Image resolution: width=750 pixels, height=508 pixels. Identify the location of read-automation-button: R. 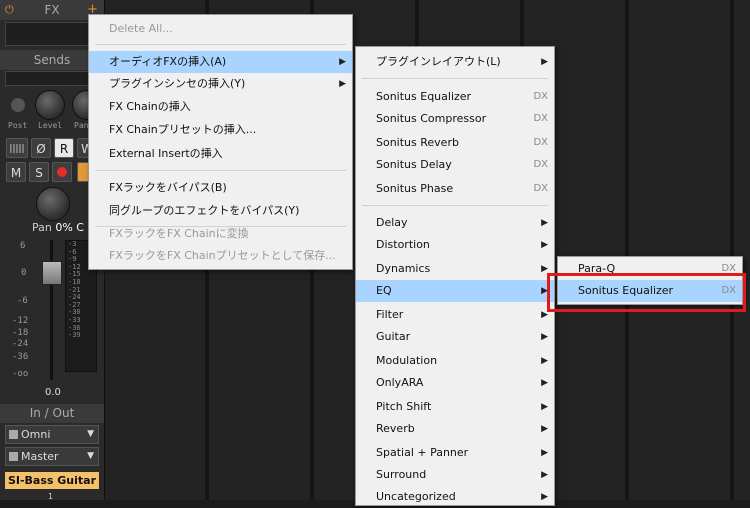
(64, 148).